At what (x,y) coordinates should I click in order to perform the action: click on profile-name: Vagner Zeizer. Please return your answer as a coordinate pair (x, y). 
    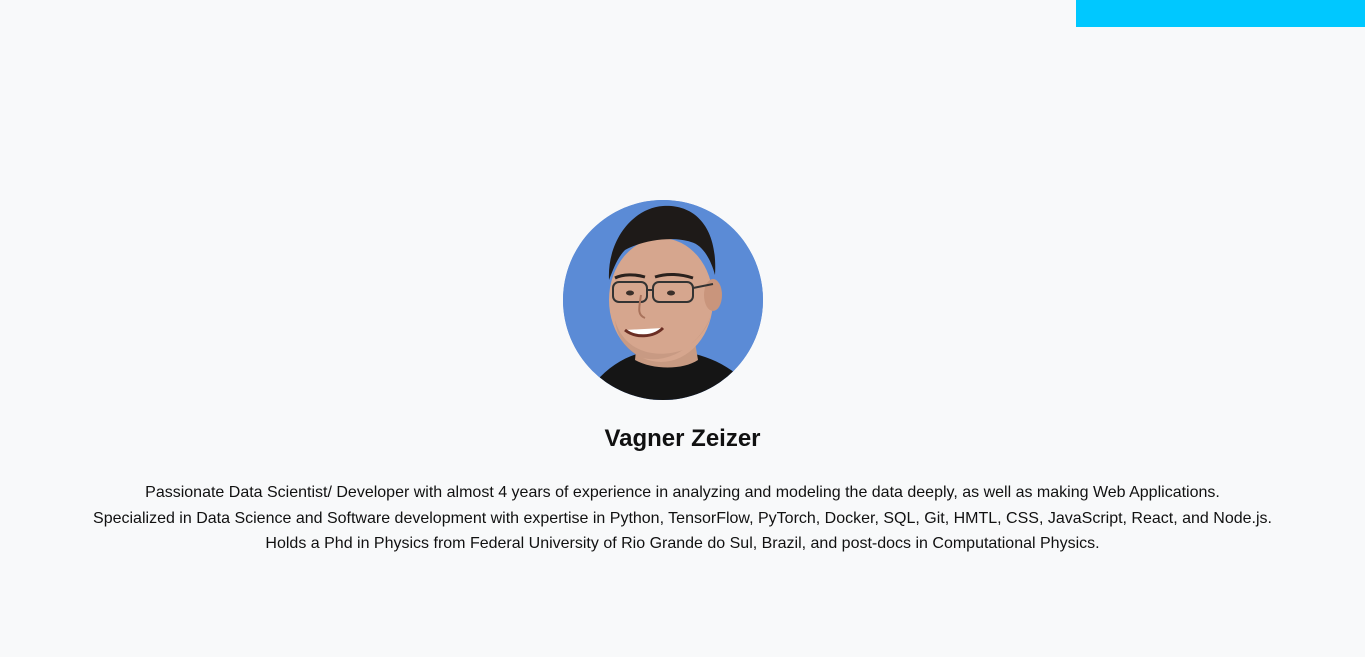
    Looking at the image, I should click on (682, 438).